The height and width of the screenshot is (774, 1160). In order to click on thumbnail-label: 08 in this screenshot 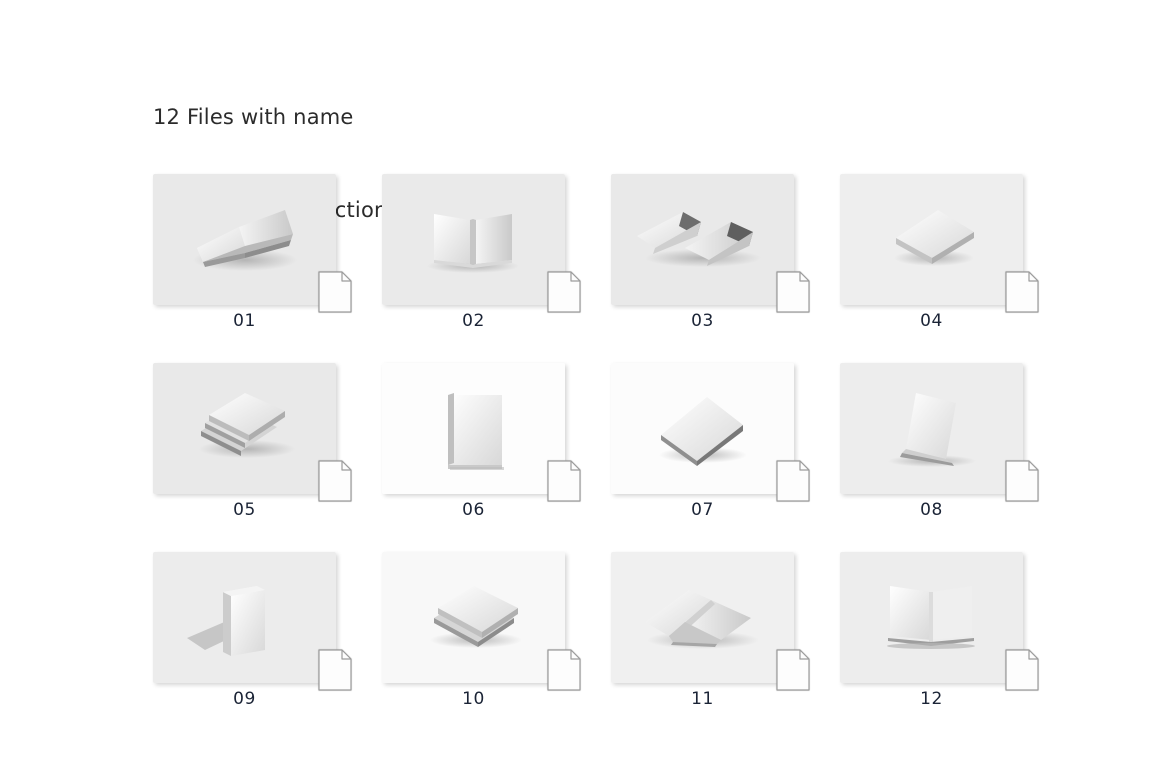, I will do `click(931, 510)`.